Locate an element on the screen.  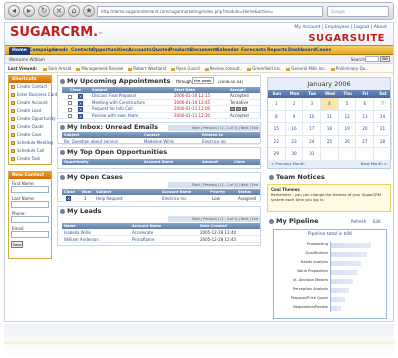
lead-name: William Anderson is located at coordinates (81, 239).